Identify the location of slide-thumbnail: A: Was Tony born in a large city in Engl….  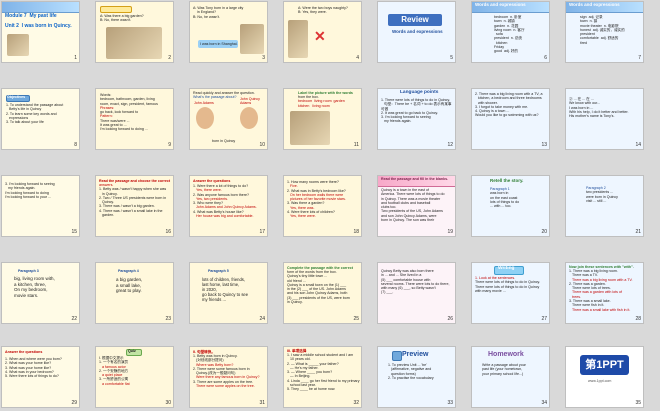
(228, 32).